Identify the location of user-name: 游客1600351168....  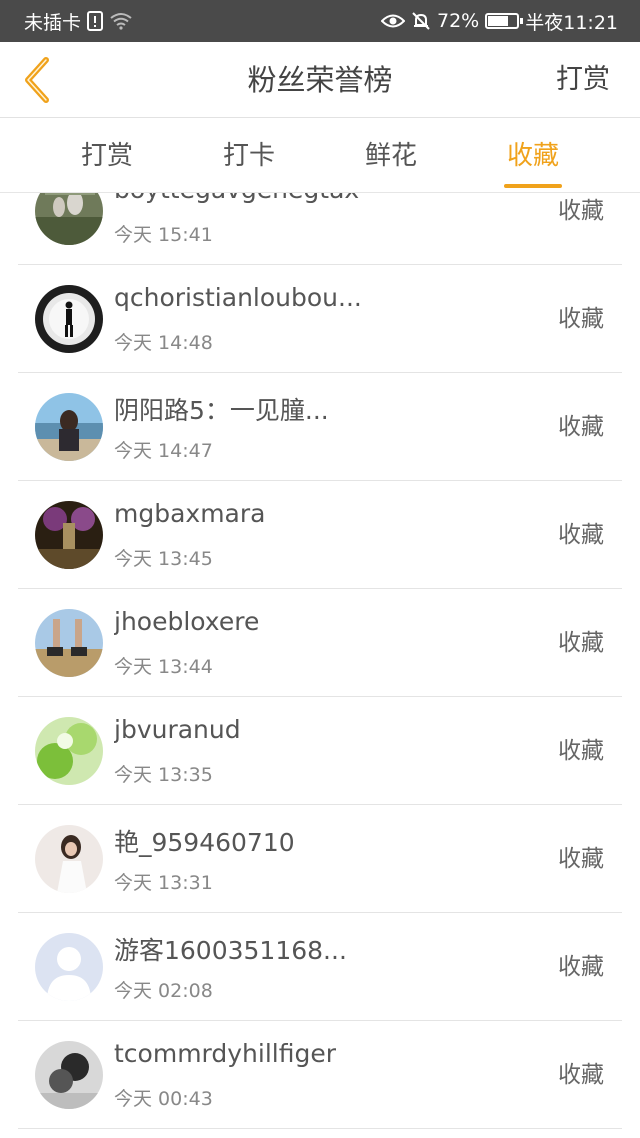
(230, 950).